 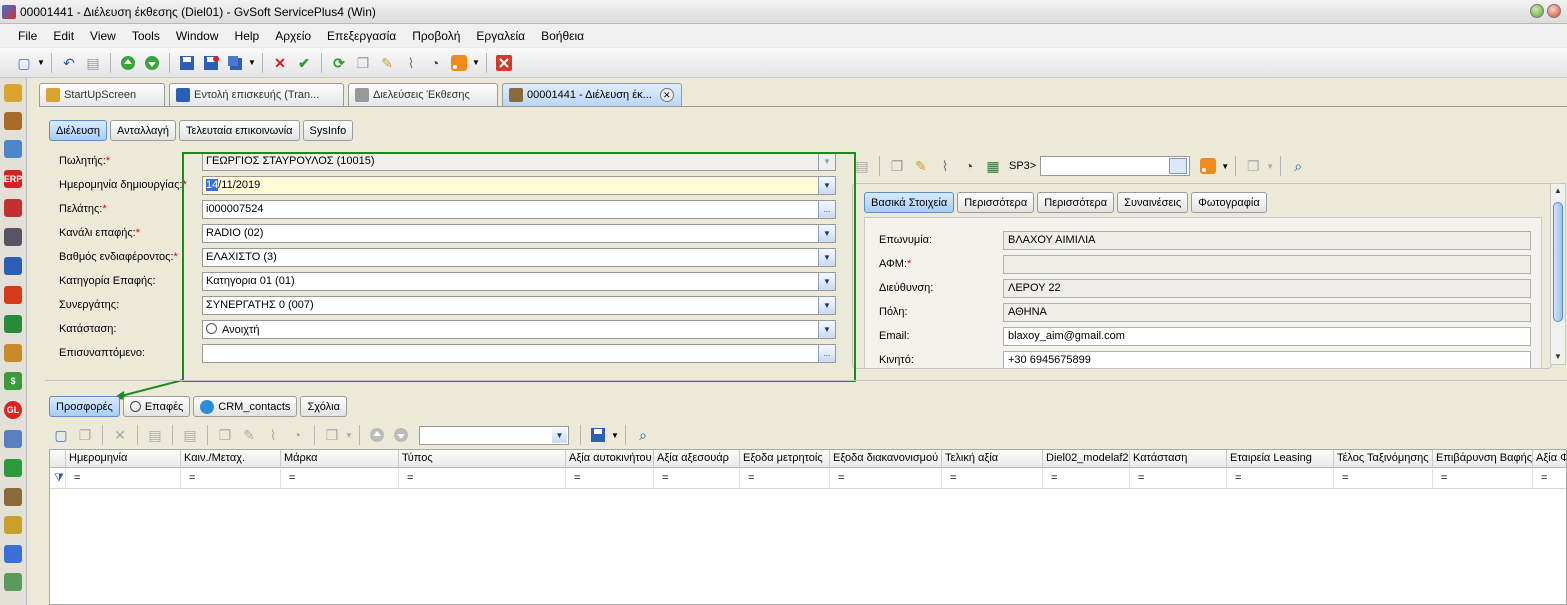 What do you see at coordinates (1549, 459) in the screenshot?
I see `column-header: Αξία Φ` at bounding box center [1549, 459].